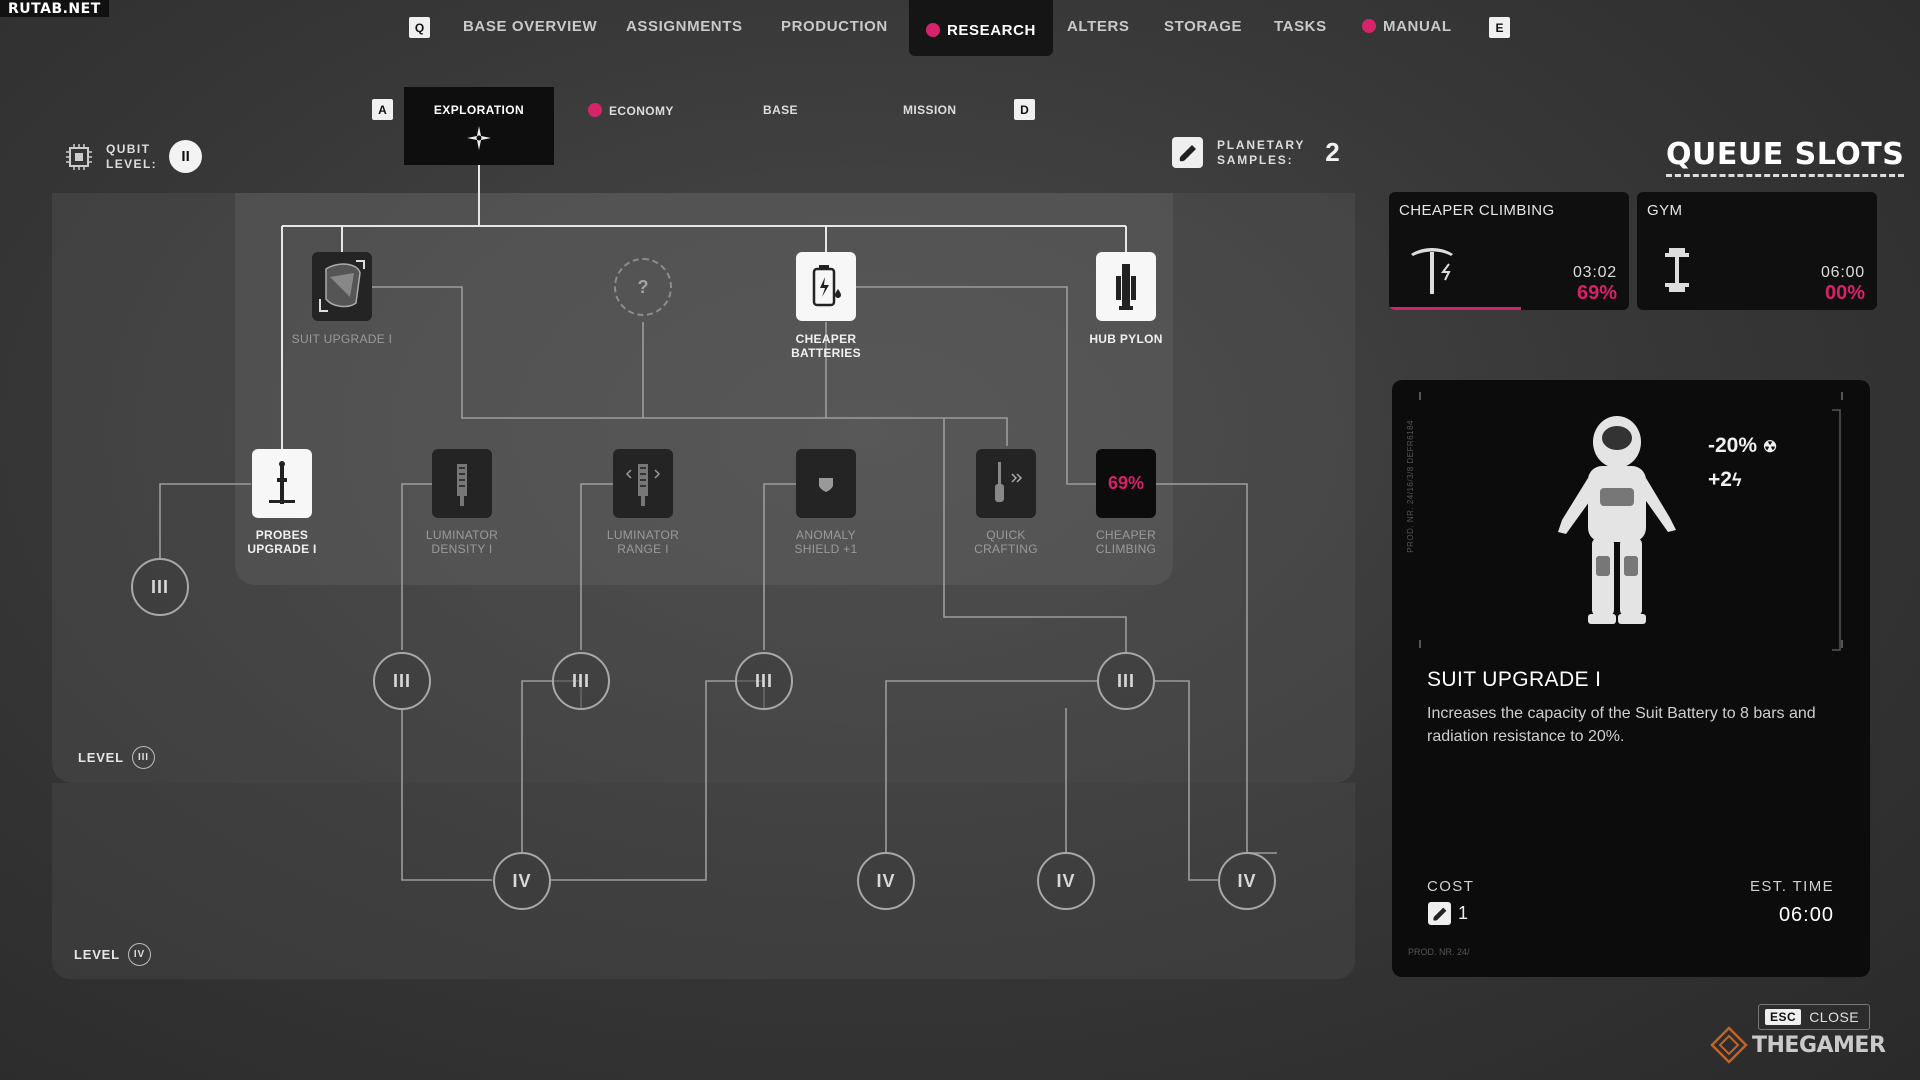  I want to click on pylon-icon, so click(1126, 286).